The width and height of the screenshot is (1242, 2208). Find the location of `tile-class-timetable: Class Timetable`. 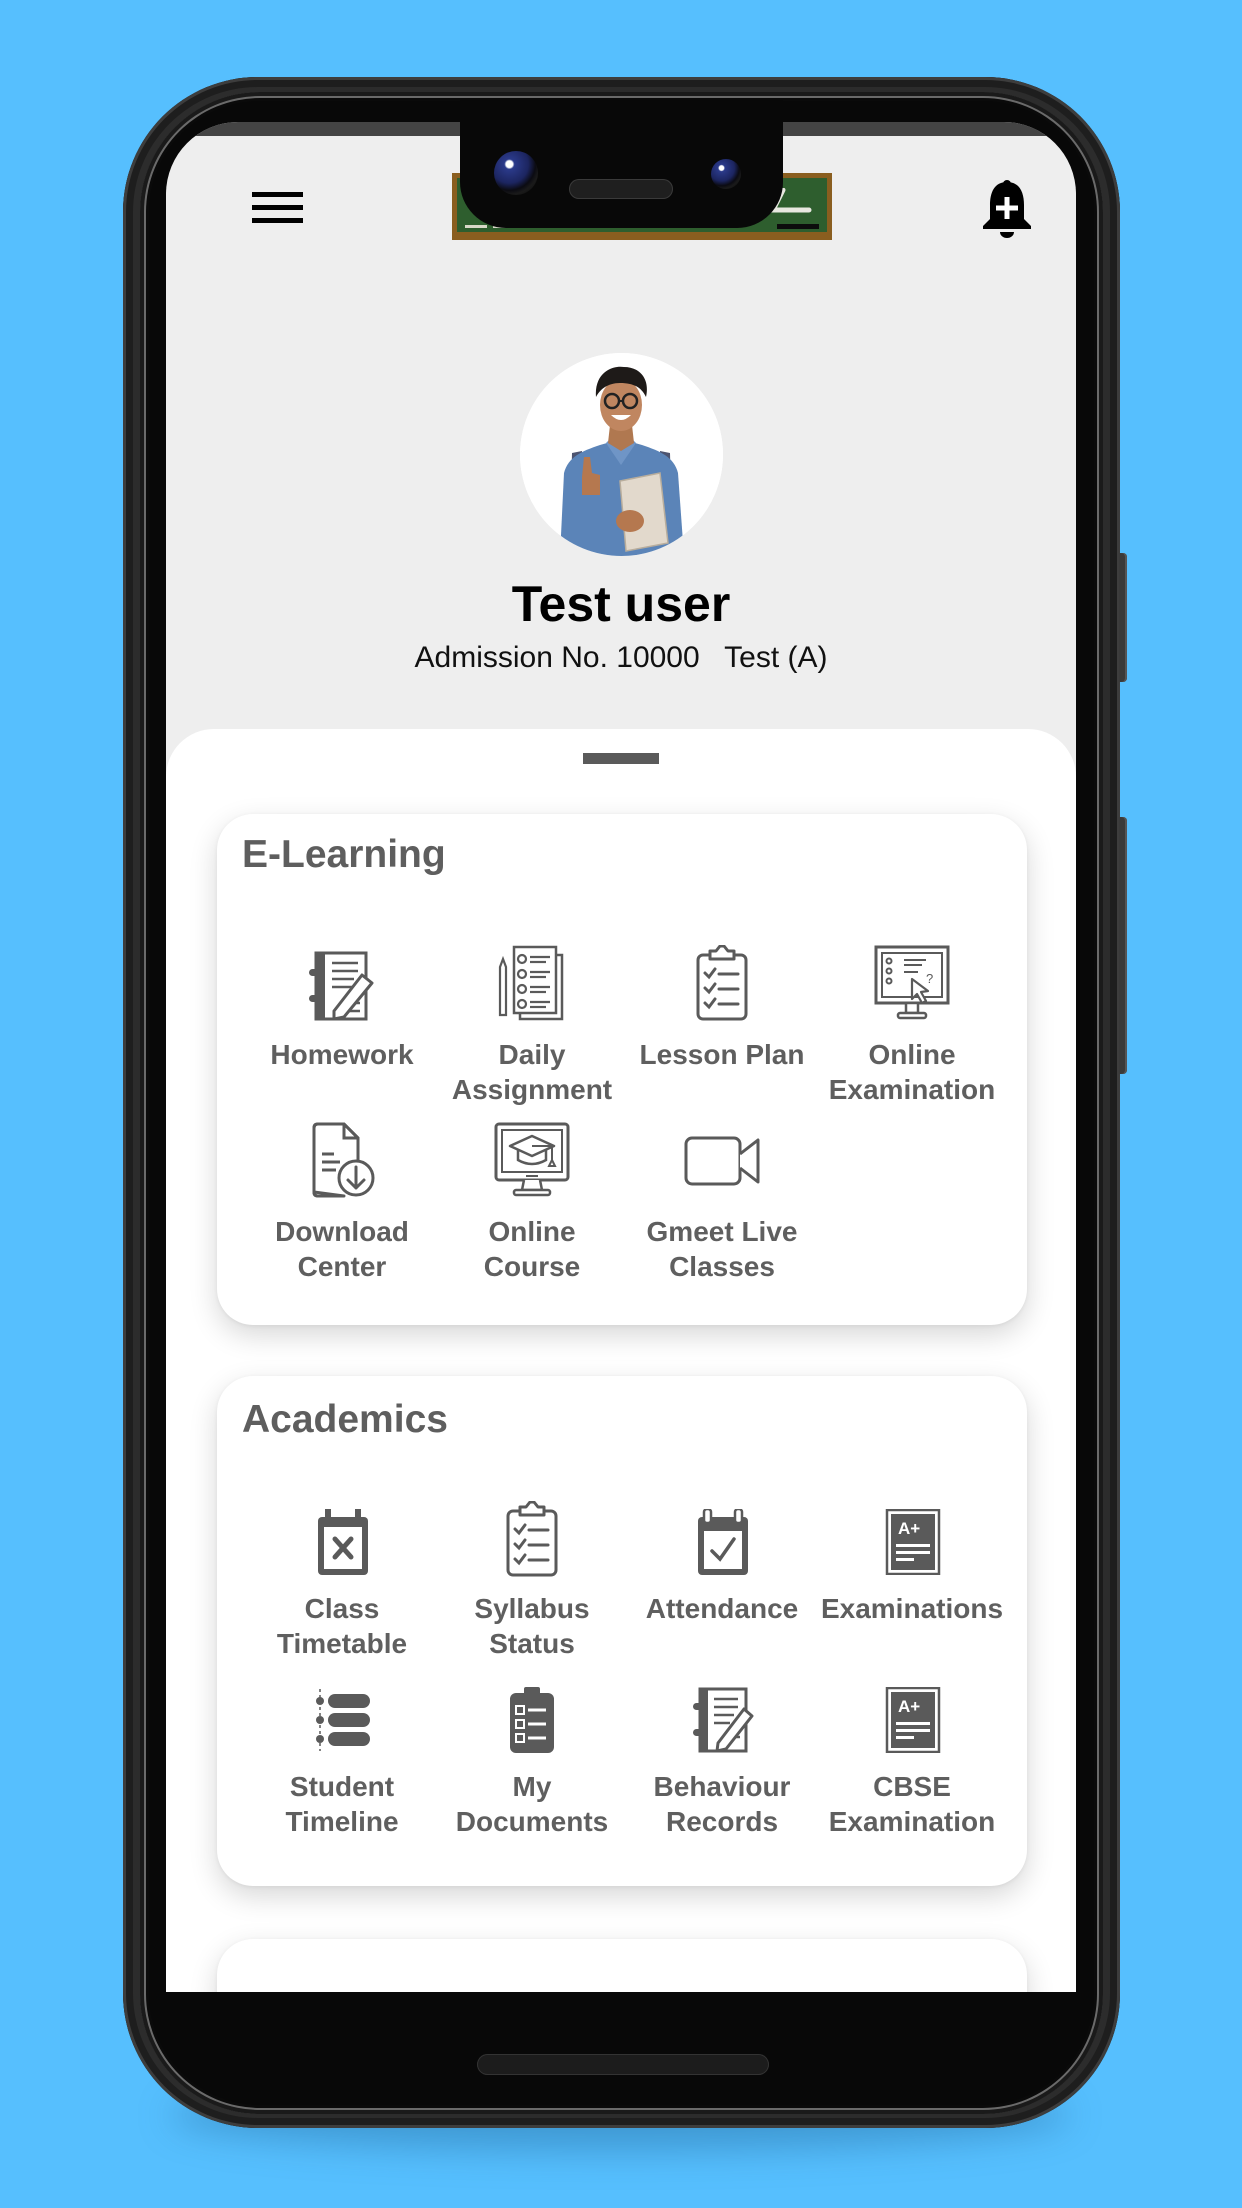

tile-class-timetable: Class Timetable is located at coordinates (342, 1585).